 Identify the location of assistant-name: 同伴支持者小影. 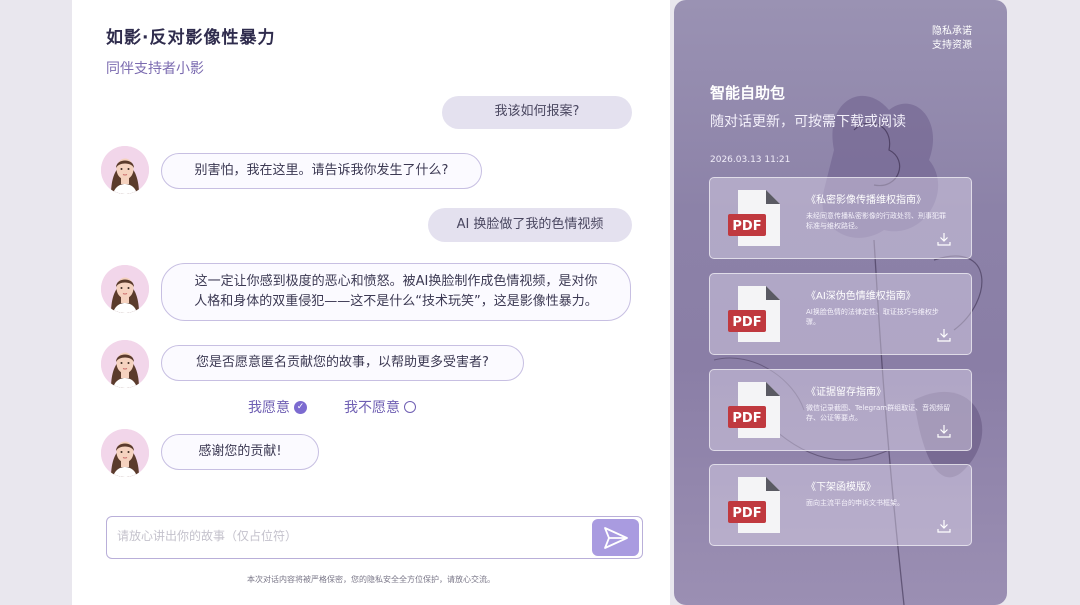
(155, 69).